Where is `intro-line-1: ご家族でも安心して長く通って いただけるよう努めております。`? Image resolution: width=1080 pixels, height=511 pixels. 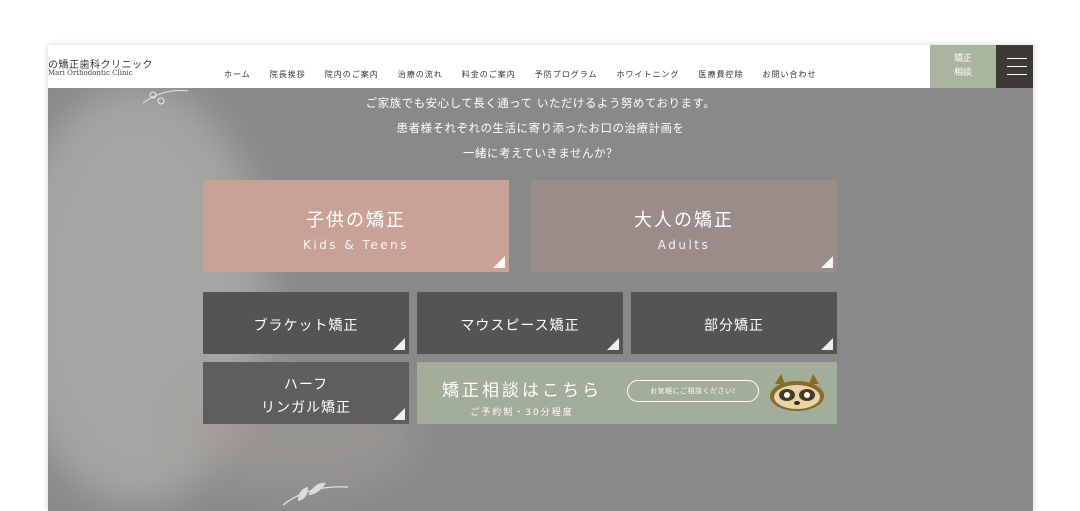 intro-line-1: ご家族でも安心して長く通って いただけるよう努めております。 is located at coordinates (540, 103).